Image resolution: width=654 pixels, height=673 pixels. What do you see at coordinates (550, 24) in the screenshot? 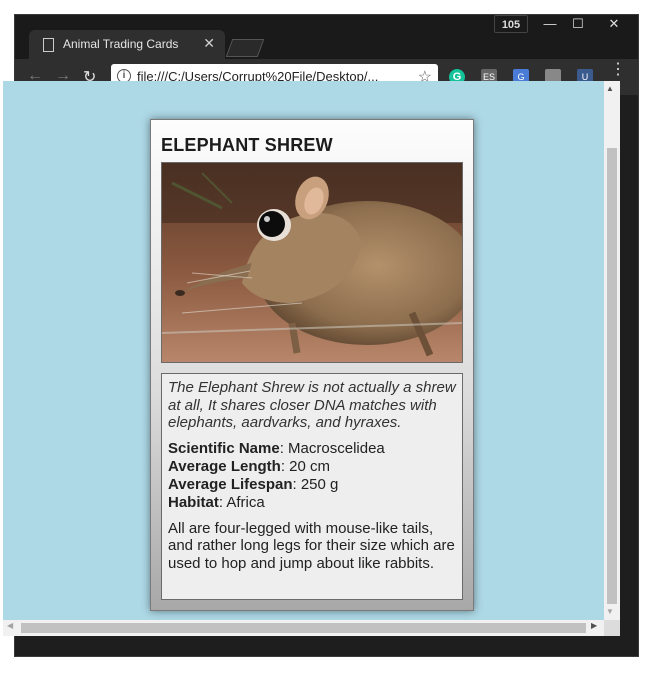
I see `minimize-icon: —` at bounding box center [550, 24].